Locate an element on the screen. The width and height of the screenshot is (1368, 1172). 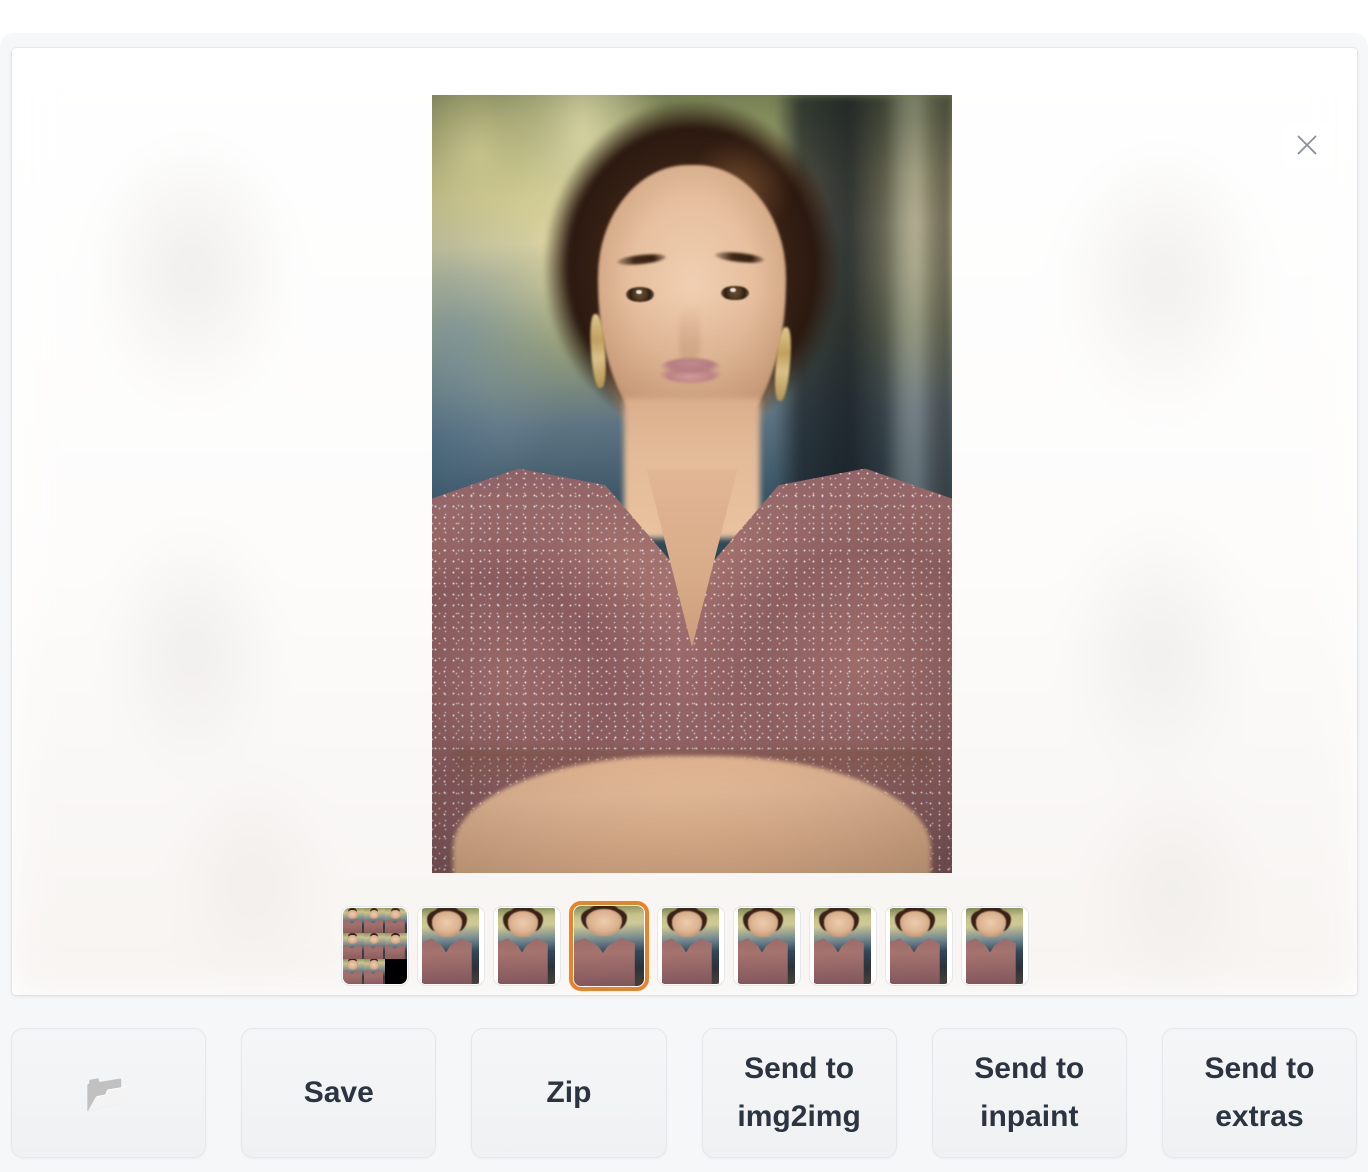
open-folder-button: 📂 is located at coordinates (109, 1093).